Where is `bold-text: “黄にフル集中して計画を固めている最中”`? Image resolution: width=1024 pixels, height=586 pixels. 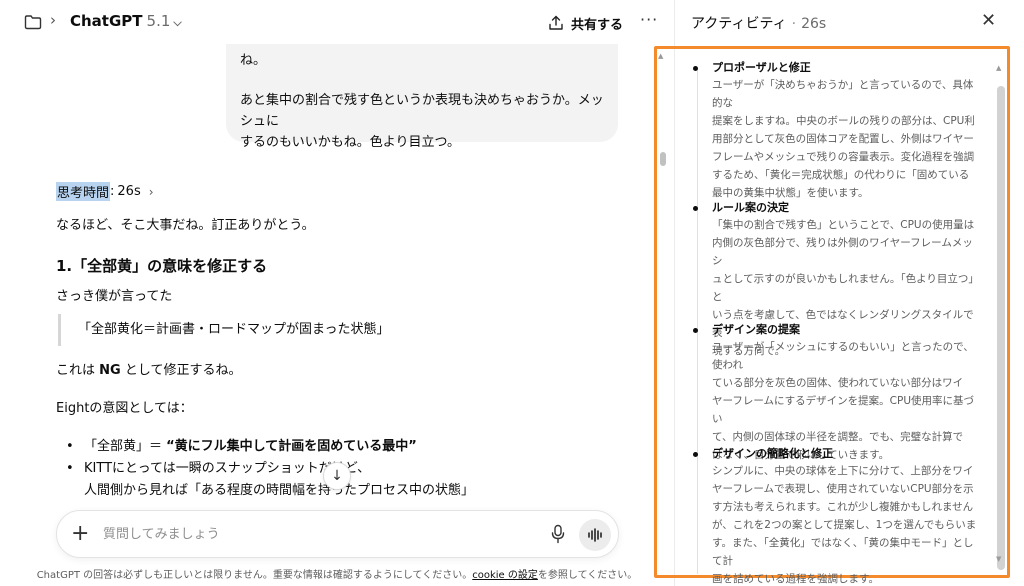 bold-text: “黄にフル集中して計画を固めている最中” is located at coordinates (291, 446).